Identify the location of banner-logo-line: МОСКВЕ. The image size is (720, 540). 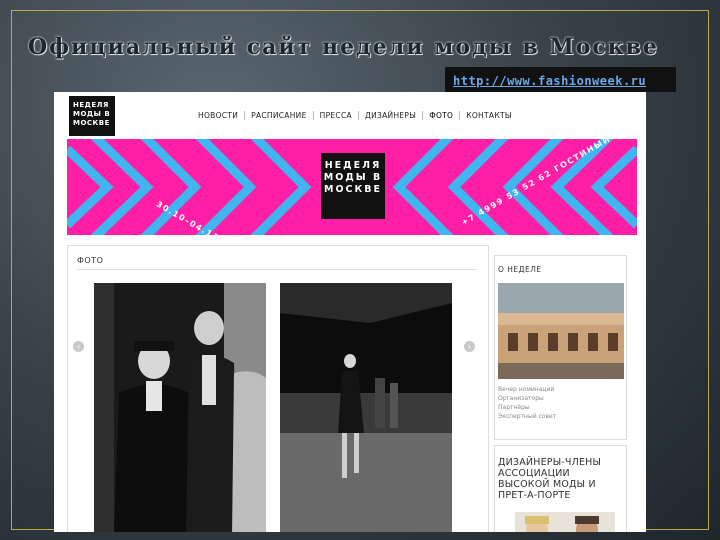
(353, 189).